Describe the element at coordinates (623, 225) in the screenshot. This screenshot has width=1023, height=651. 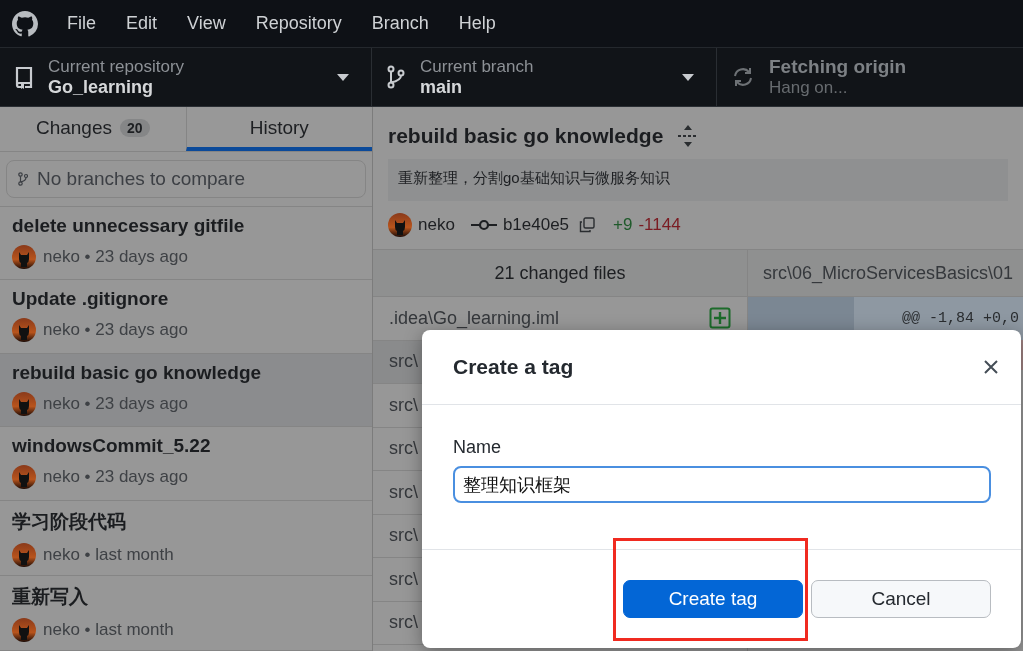
I see `additions-count: +9` at that location.